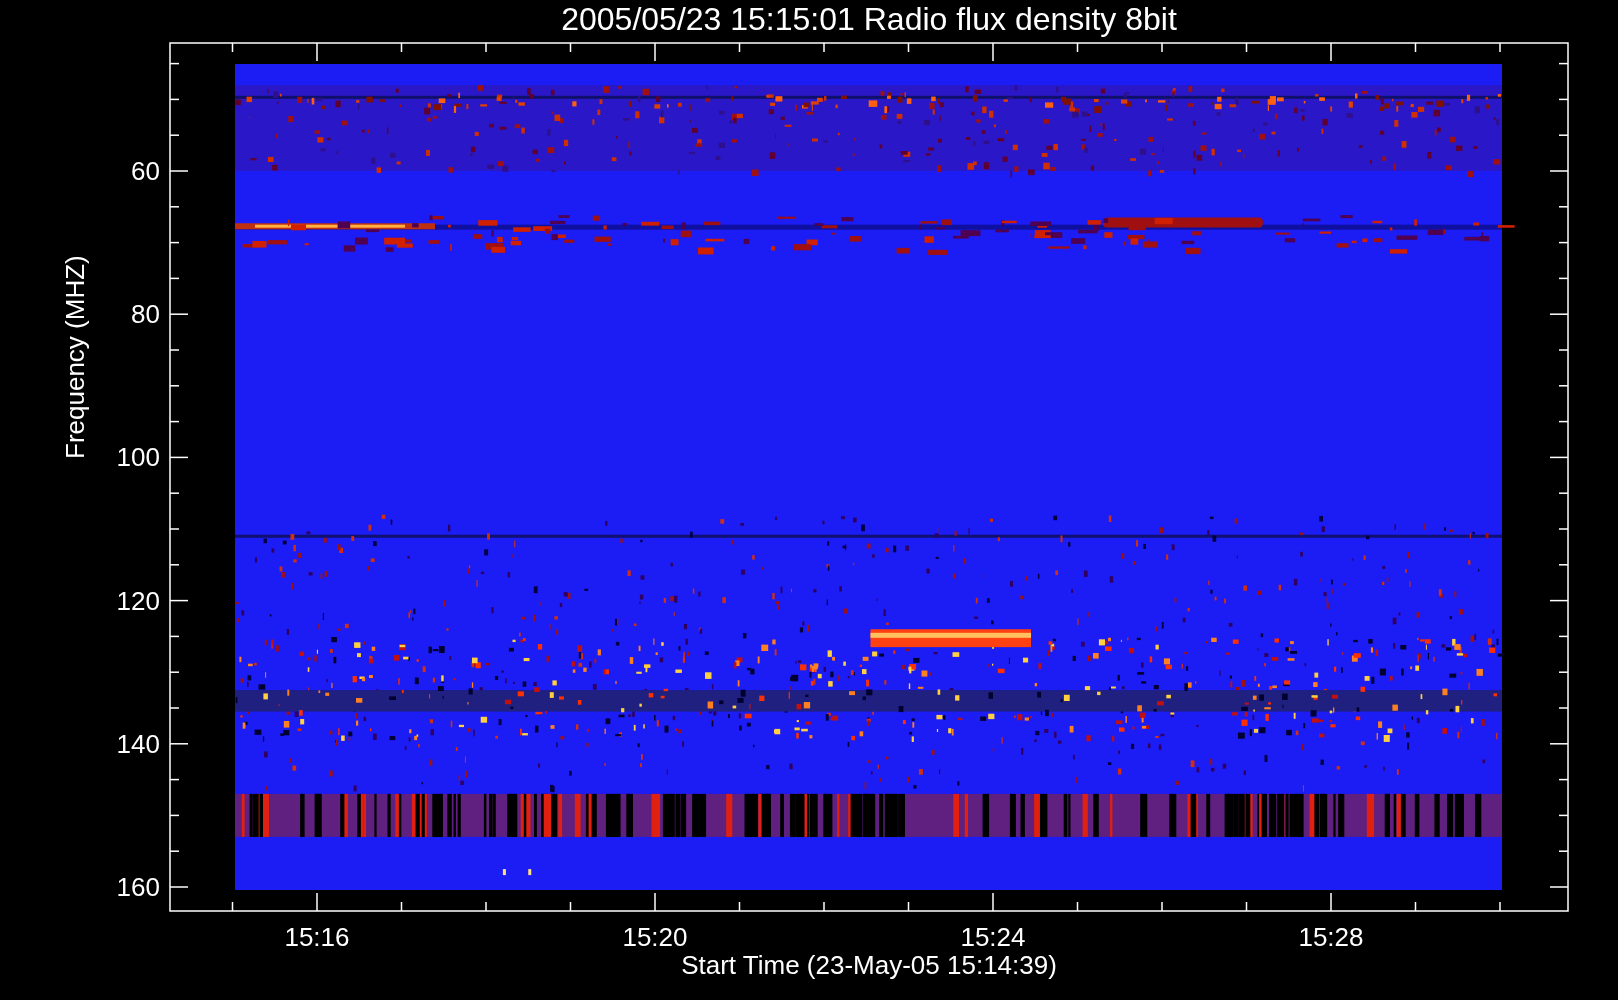  What do you see at coordinates (138, 600) in the screenshot?
I see `tick-label: 120` at bounding box center [138, 600].